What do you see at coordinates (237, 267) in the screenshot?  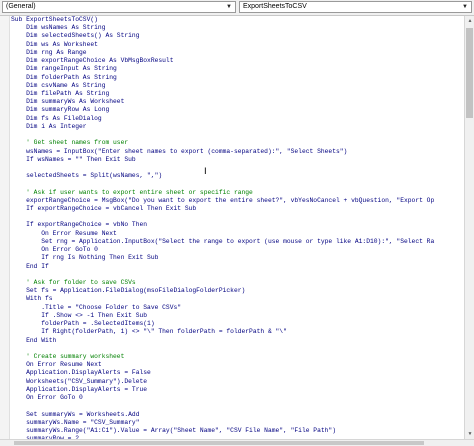 I see `code-line: End If` at bounding box center [237, 267].